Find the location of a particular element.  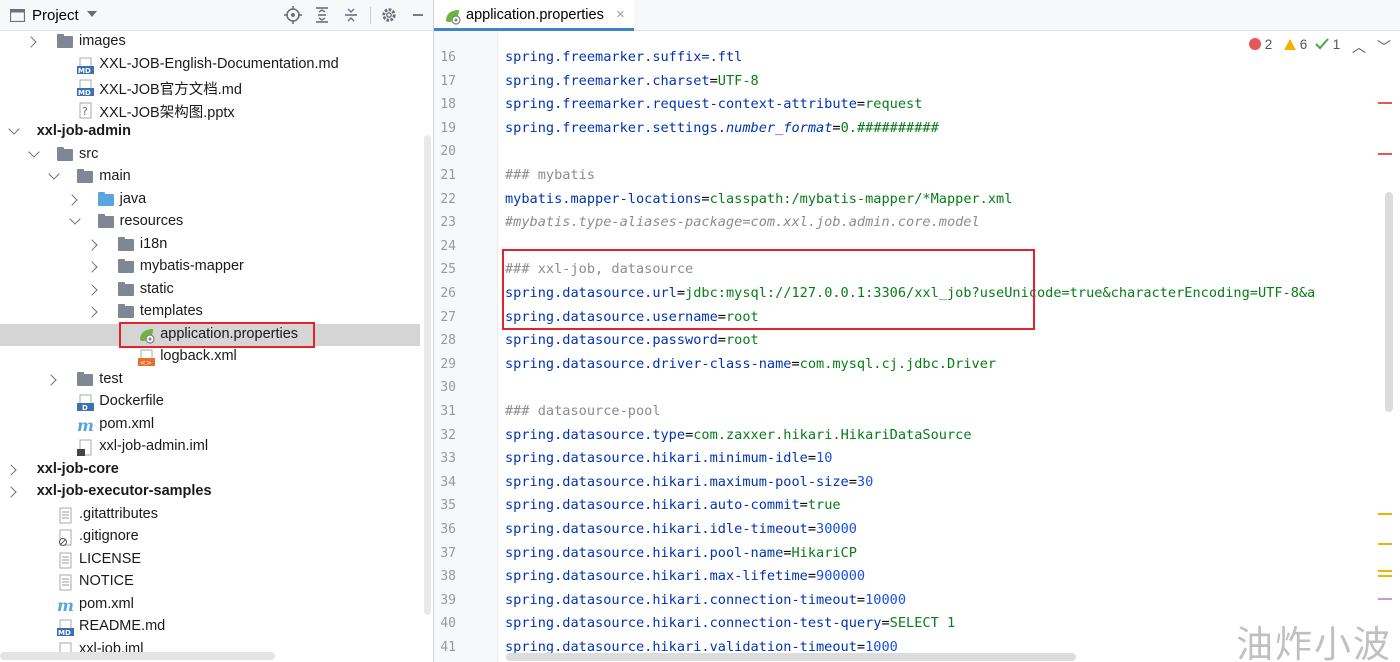

code-token: root is located at coordinates (742, 340).